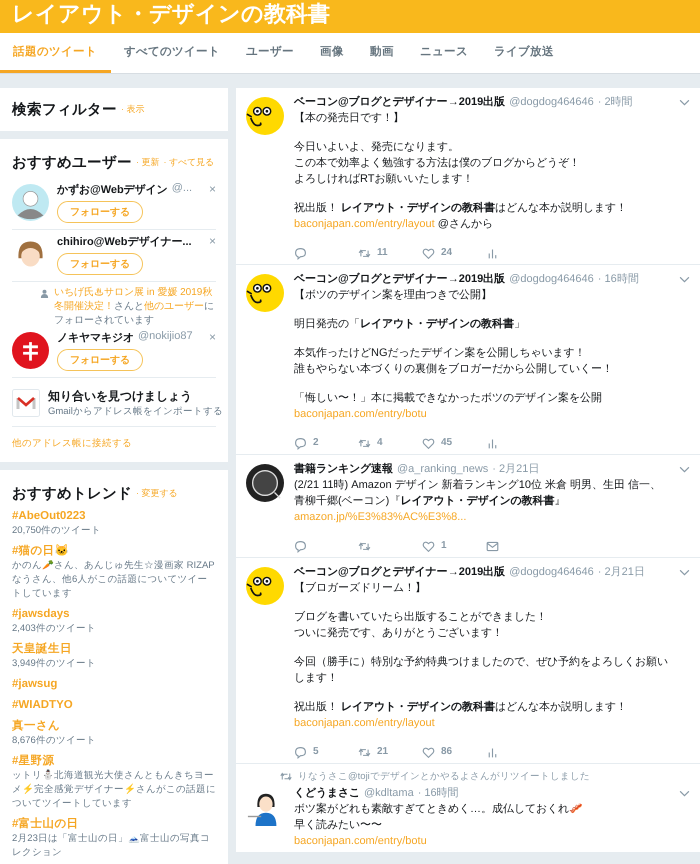 The image size is (700, 864). Describe the element at coordinates (54, 629) in the screenshot. I see `trend-description: 2,403件のツイート` at that location.